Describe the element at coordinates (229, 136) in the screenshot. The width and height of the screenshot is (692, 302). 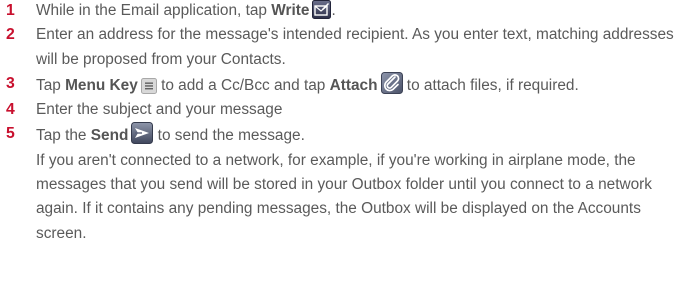
I see `step-text-post: to send the message.` at that location.